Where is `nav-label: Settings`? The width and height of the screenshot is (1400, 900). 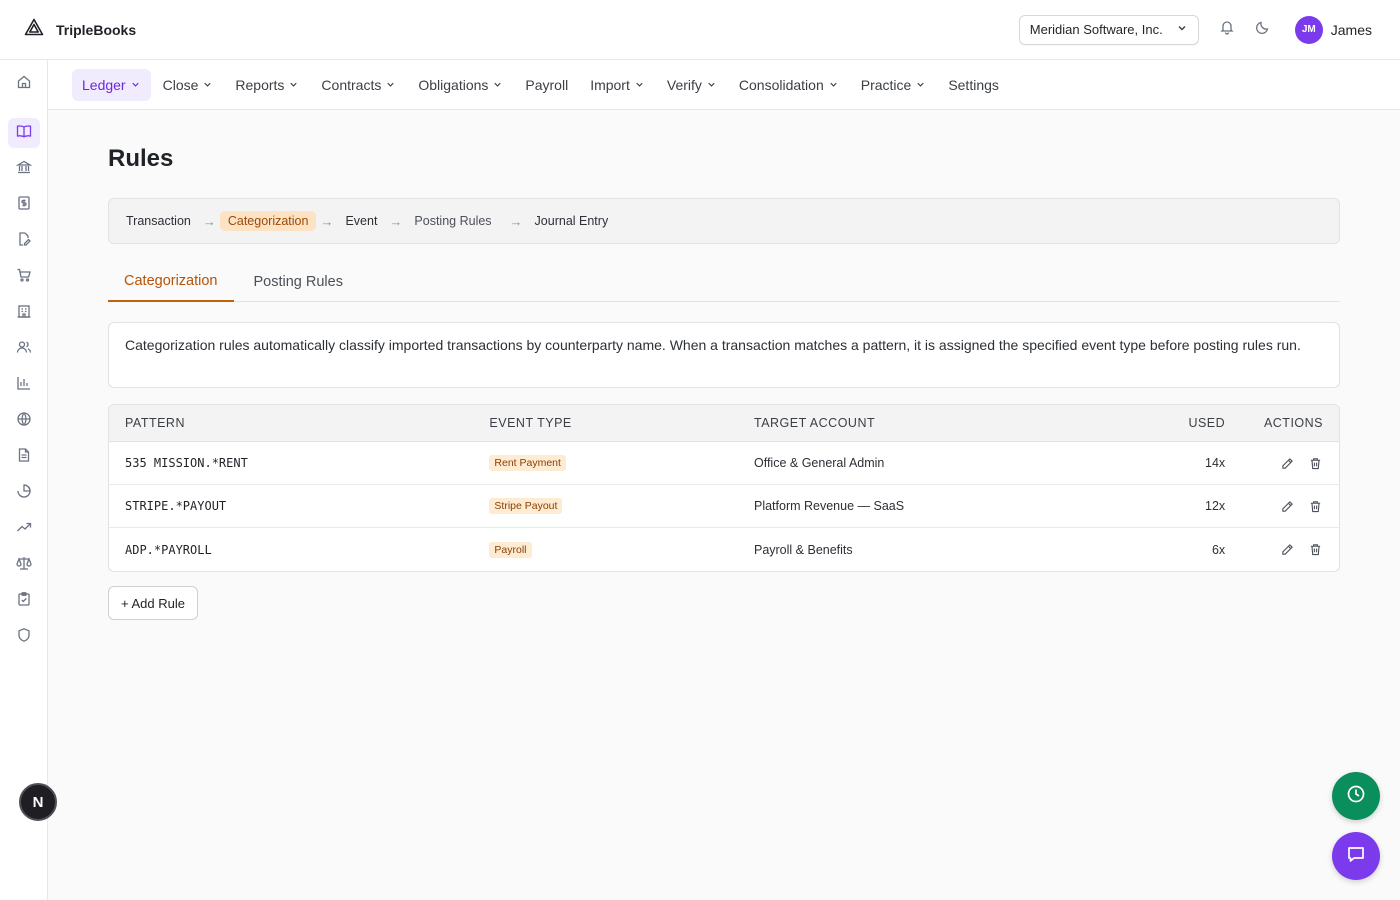
nav-label: Settings is located at coordinates (973, 84).